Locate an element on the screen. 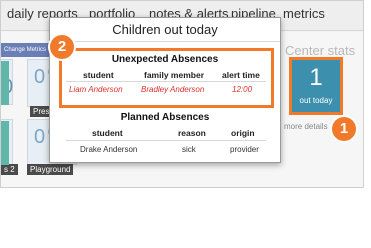 This screenshot has width=371, height=248. unexpected-alert-time-cell: 12:00 is located at coordinates (242, 89).